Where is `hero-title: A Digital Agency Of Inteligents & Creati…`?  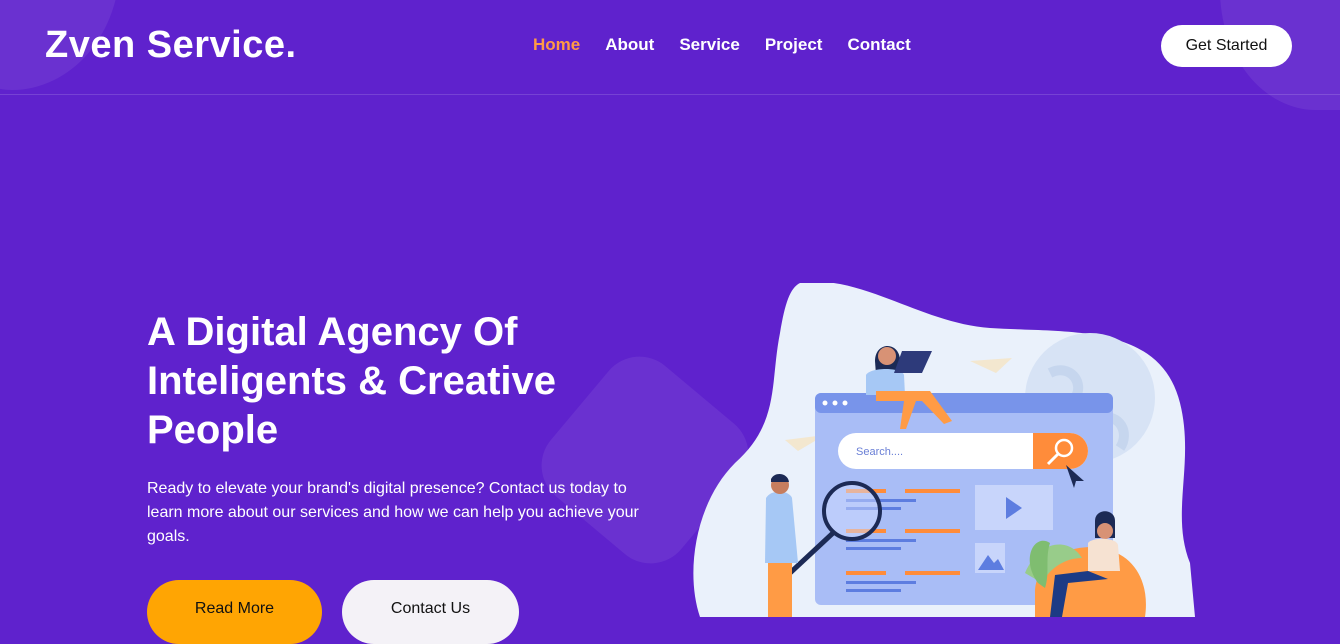 hero-title: A Digital Agency Of Inteligents & Creati… is located at coordinates (377, 381).